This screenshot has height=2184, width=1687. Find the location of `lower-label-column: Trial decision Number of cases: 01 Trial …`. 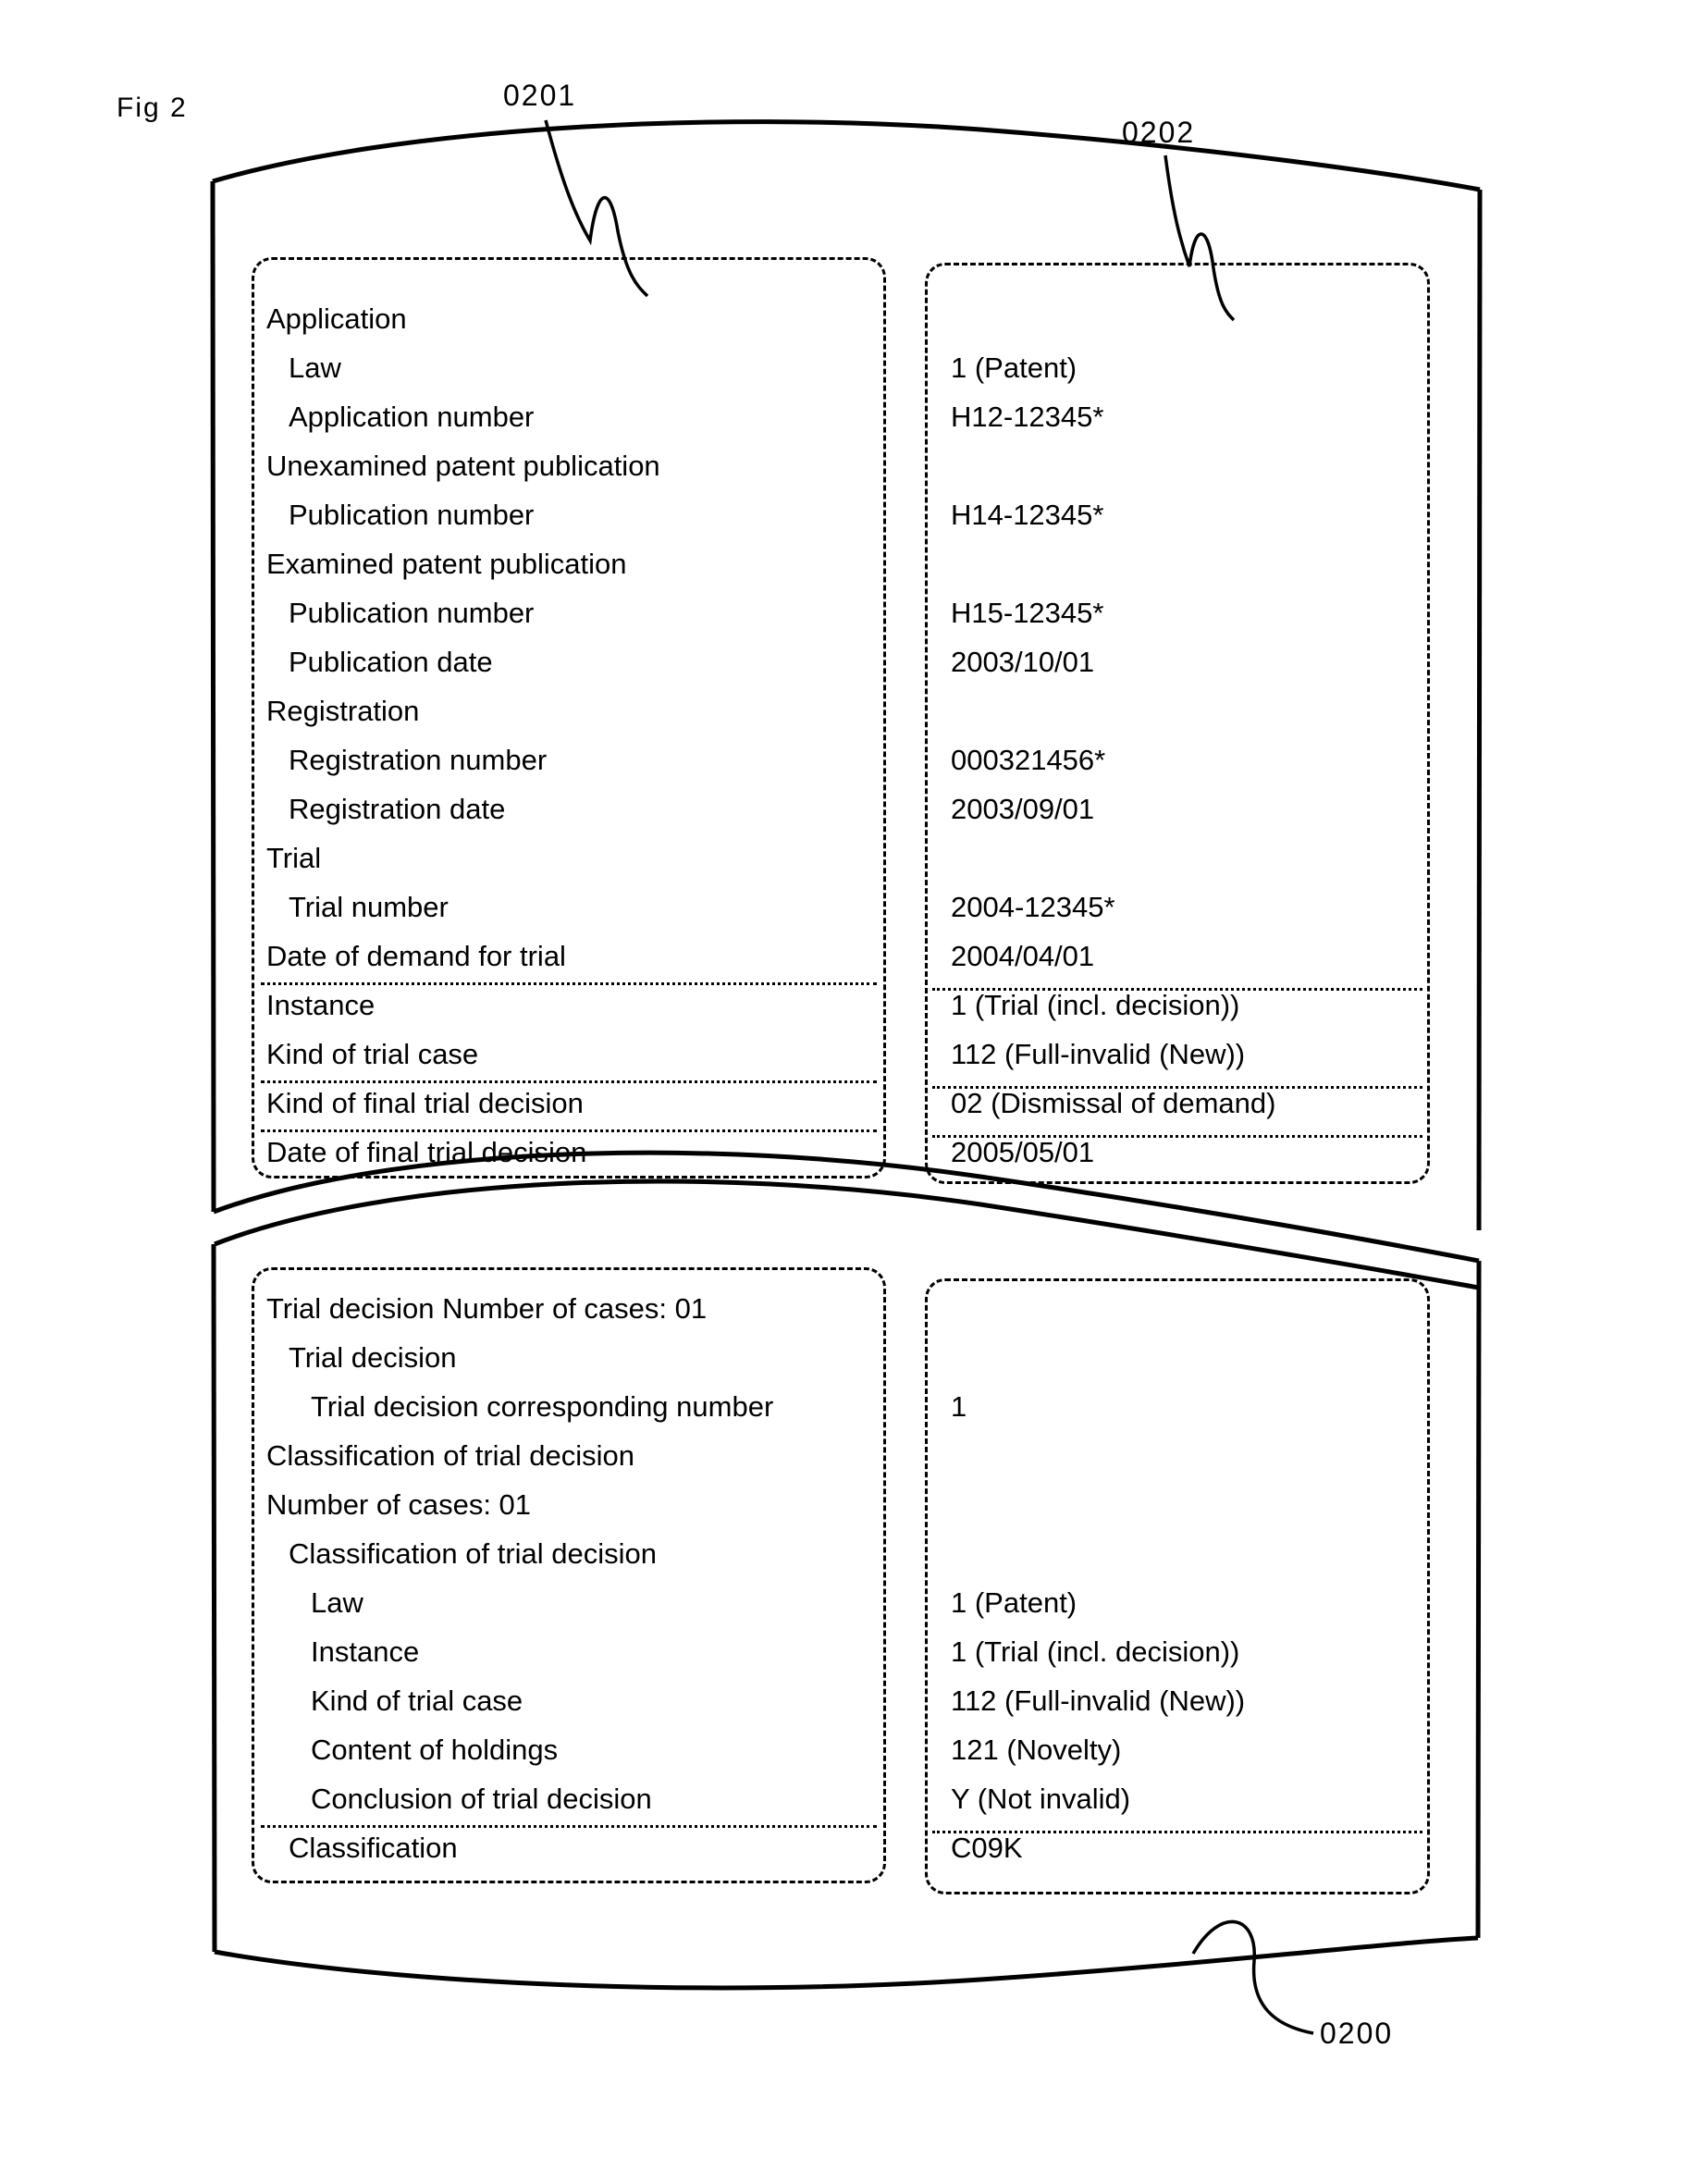

lower-label-column: Trial decision Number of cases: 01 Trial … is located at coordinates (576, 1578).